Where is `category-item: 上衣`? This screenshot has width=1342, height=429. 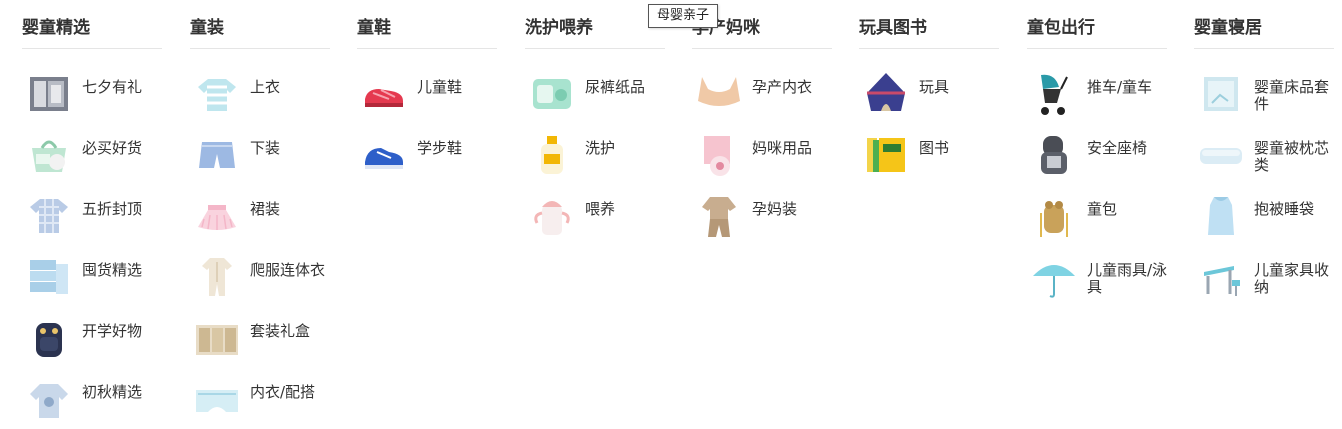
category-item: 上衣 is located at coordinates (260, 93).